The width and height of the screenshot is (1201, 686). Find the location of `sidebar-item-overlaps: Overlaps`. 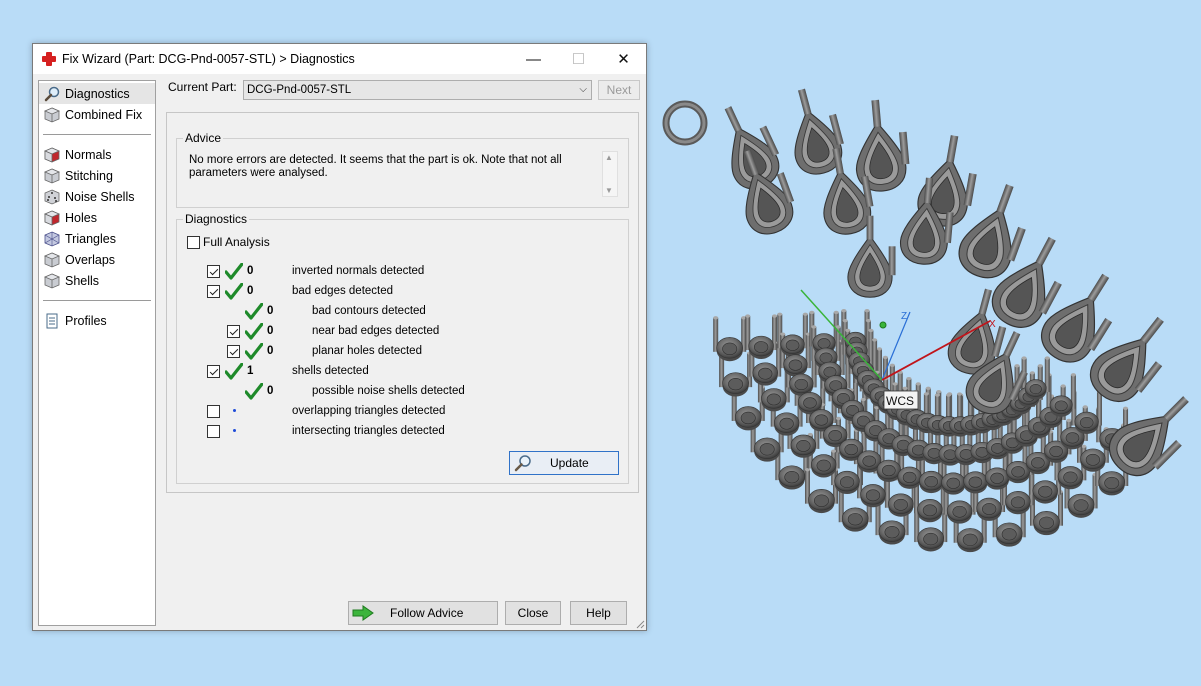

sidebar-item-overlaps: Overlaps is located at coordinates (97, 259).